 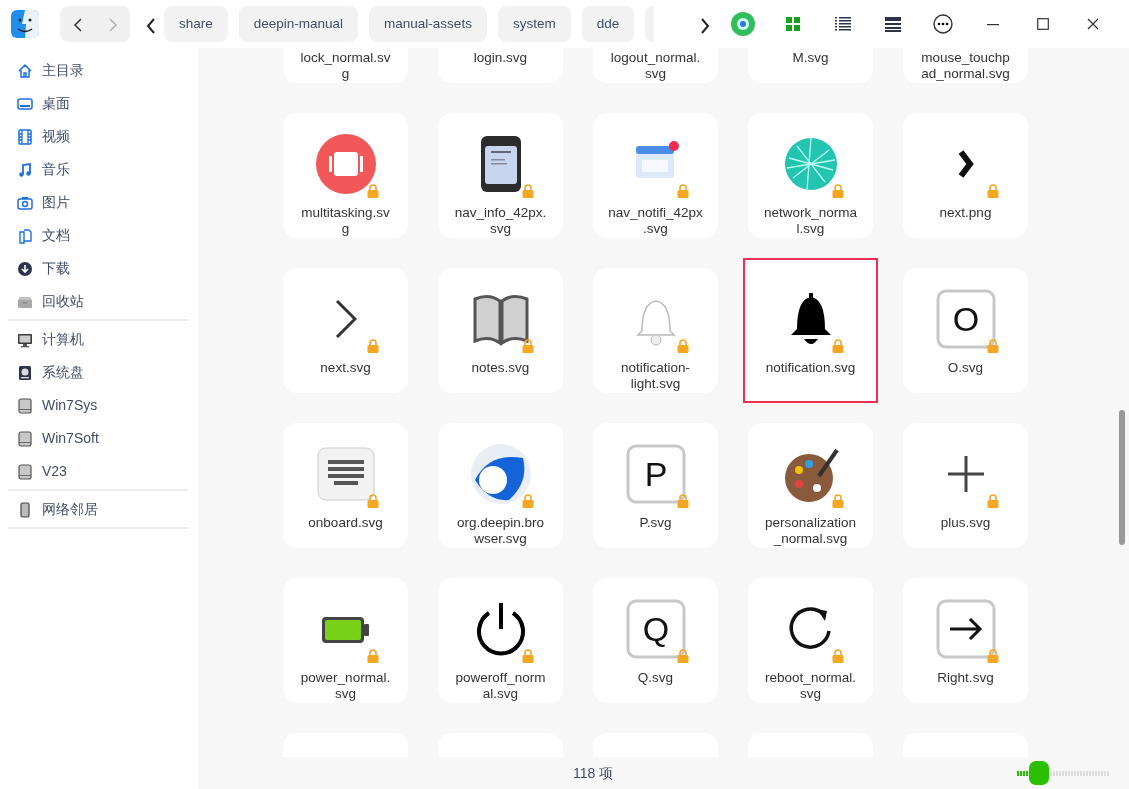 What do you see at coordinates (1122, 477) in the screenshot?
I see `scrollbar-thumb` at bounding box center [1122, 477].